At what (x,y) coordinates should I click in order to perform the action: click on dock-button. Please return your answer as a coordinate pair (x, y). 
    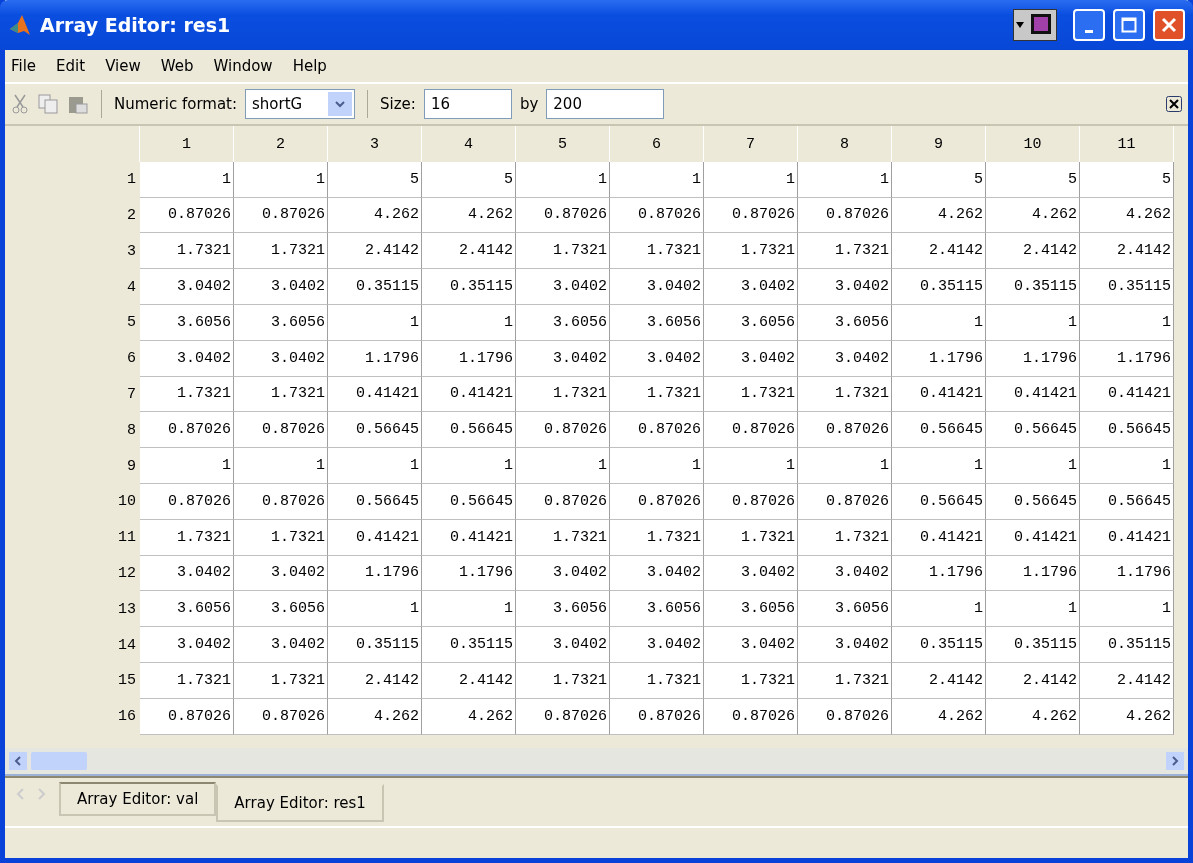
    Looking at the image, I should click on (1035, 25).